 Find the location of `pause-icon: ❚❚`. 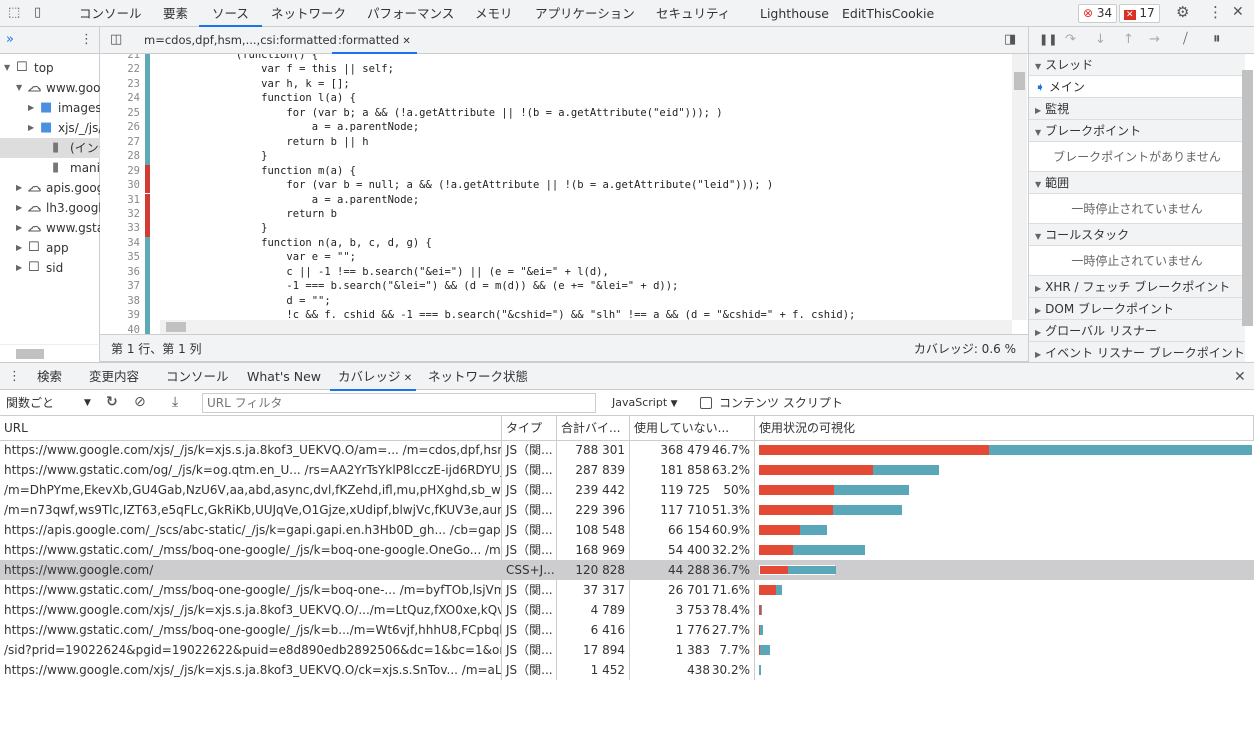

pause-icon: ❚❚ is located at coordinates (1048, 39).